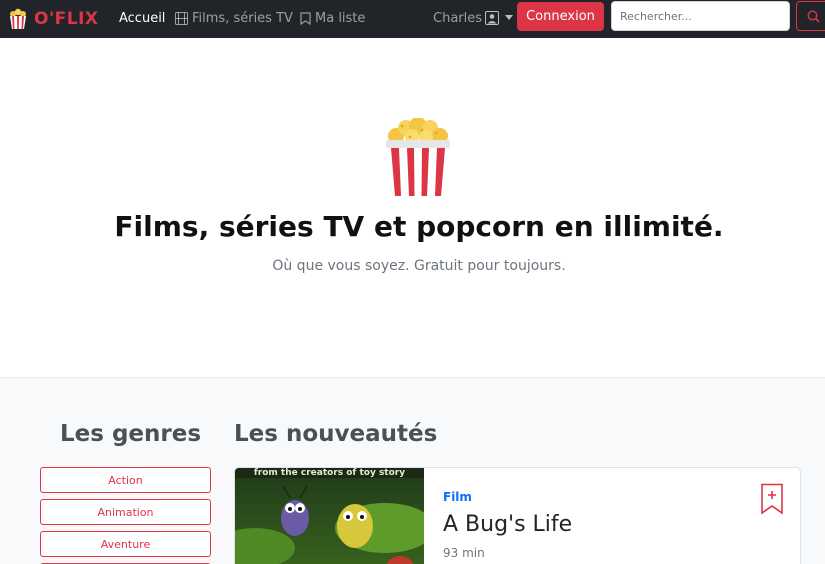 Image resolution: width=825 pixels, height=564 pixels. Describe the element at coordinates (125, 480) in the screenshot. I see `genre-button-action: Action` at that location.